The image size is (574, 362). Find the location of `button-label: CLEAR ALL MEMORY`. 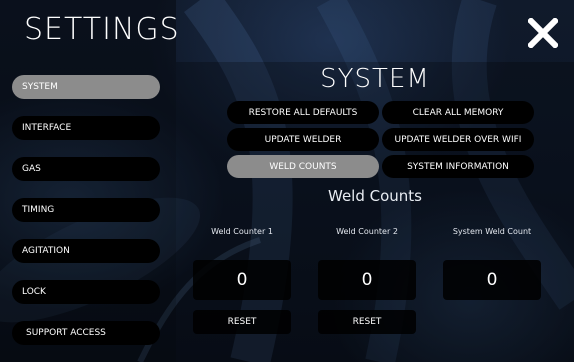

button-label: CLEAR ALL MEMORY is located at coordinates (458, 112).